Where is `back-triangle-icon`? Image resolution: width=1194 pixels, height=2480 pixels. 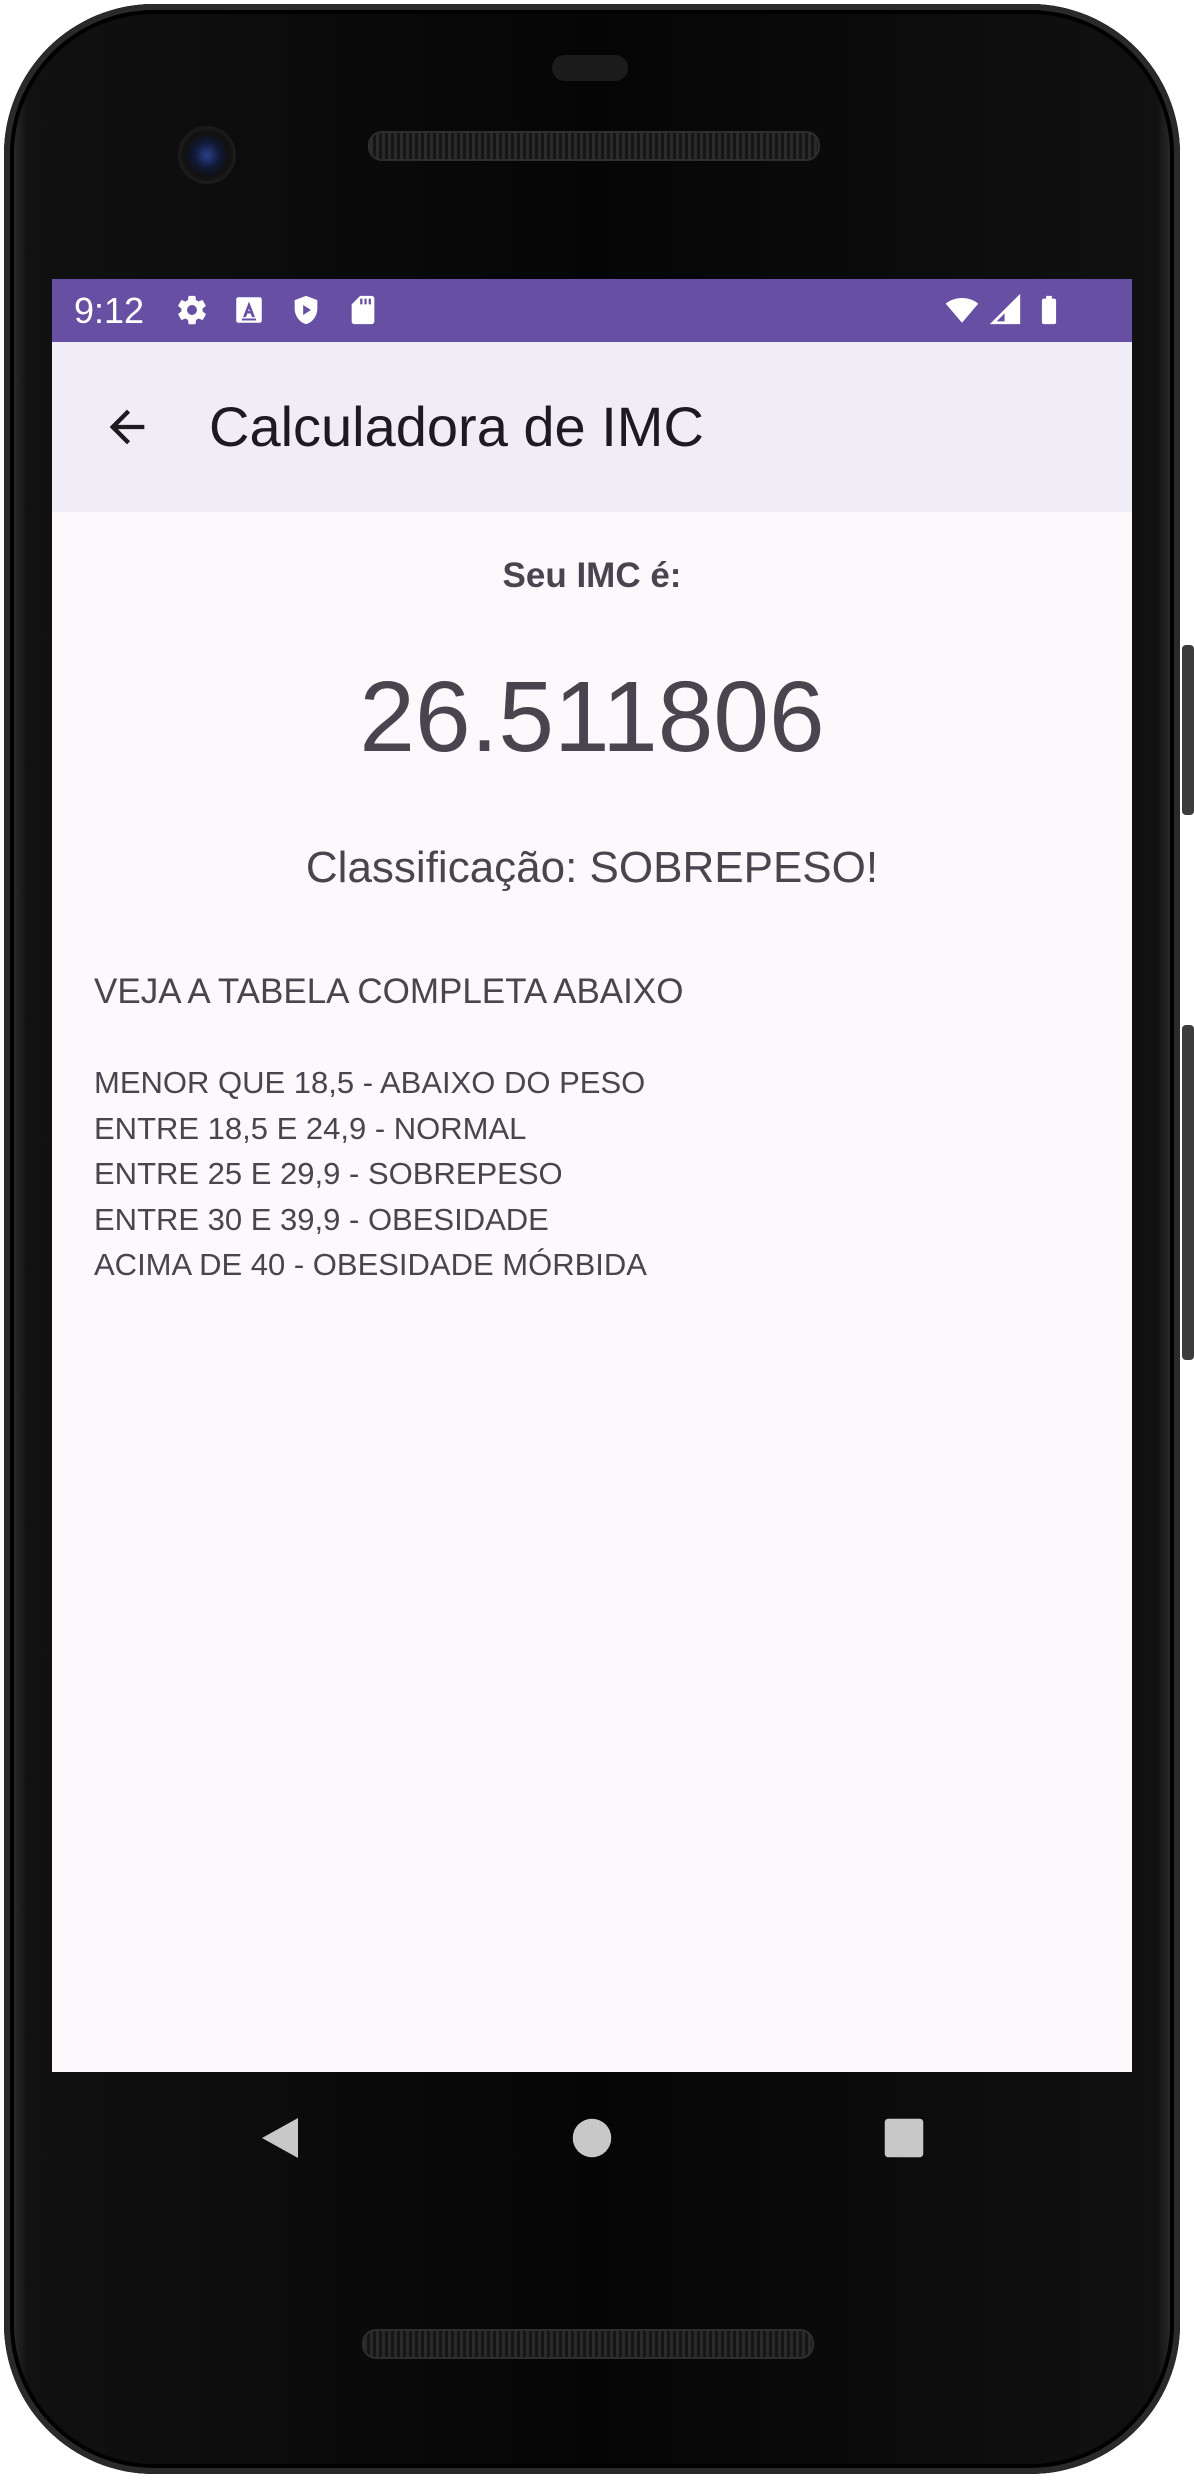 back-triangle-icon is located at coordinates (280, 2138).